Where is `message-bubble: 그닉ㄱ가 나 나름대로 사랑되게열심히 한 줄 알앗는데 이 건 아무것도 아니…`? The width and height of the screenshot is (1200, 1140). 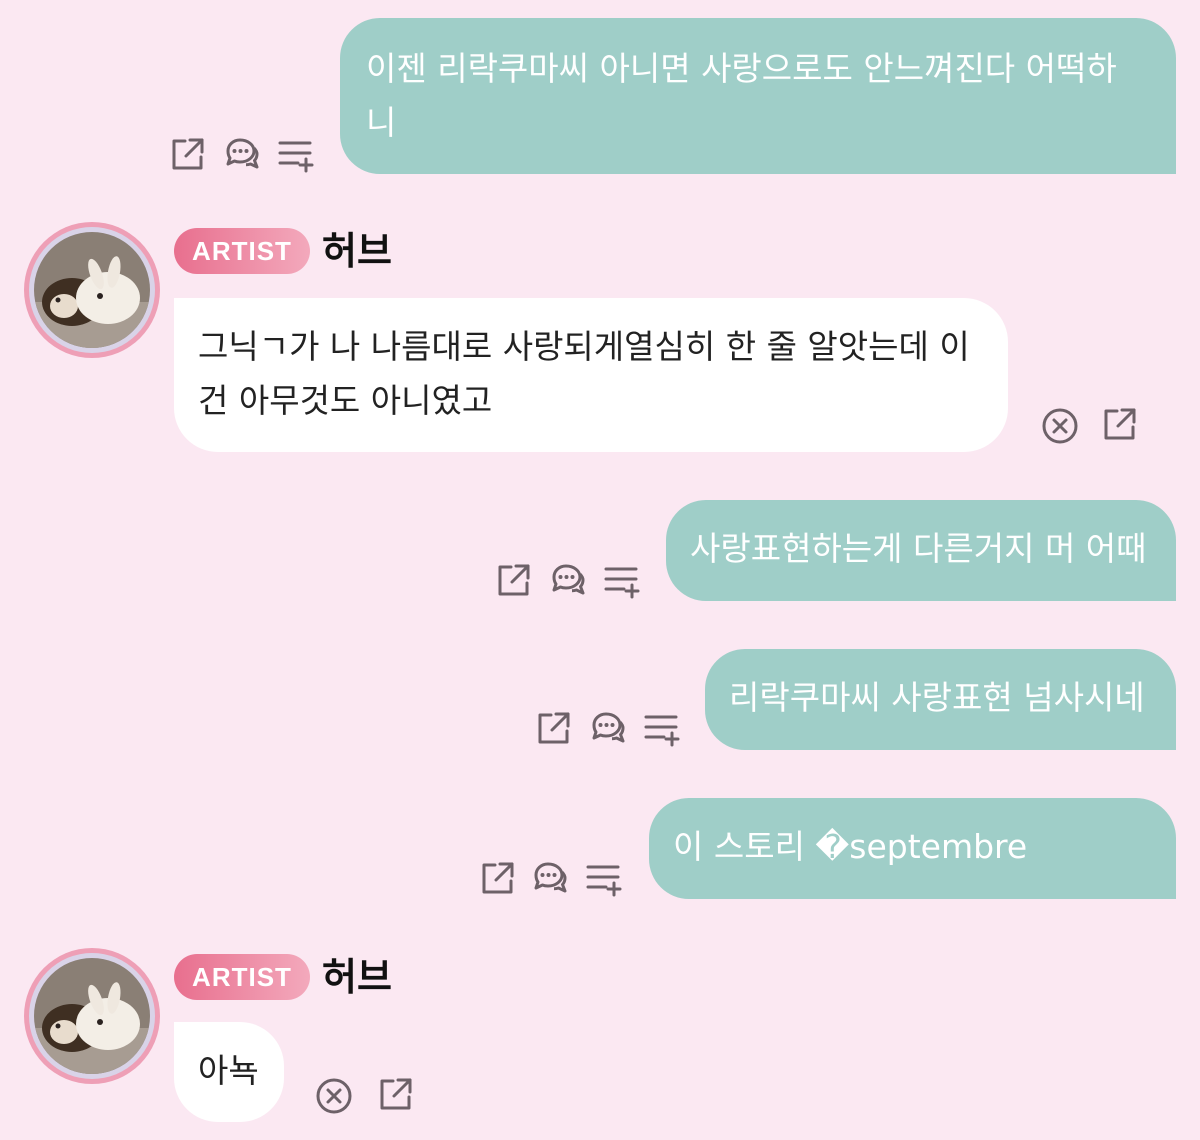
message-bubble: 그닉ㄱ가 나 나름대로 사랑되게열심히 한 줄 알앗는데 이 건 아무것도 아니… is located at coordinates (591, 375).